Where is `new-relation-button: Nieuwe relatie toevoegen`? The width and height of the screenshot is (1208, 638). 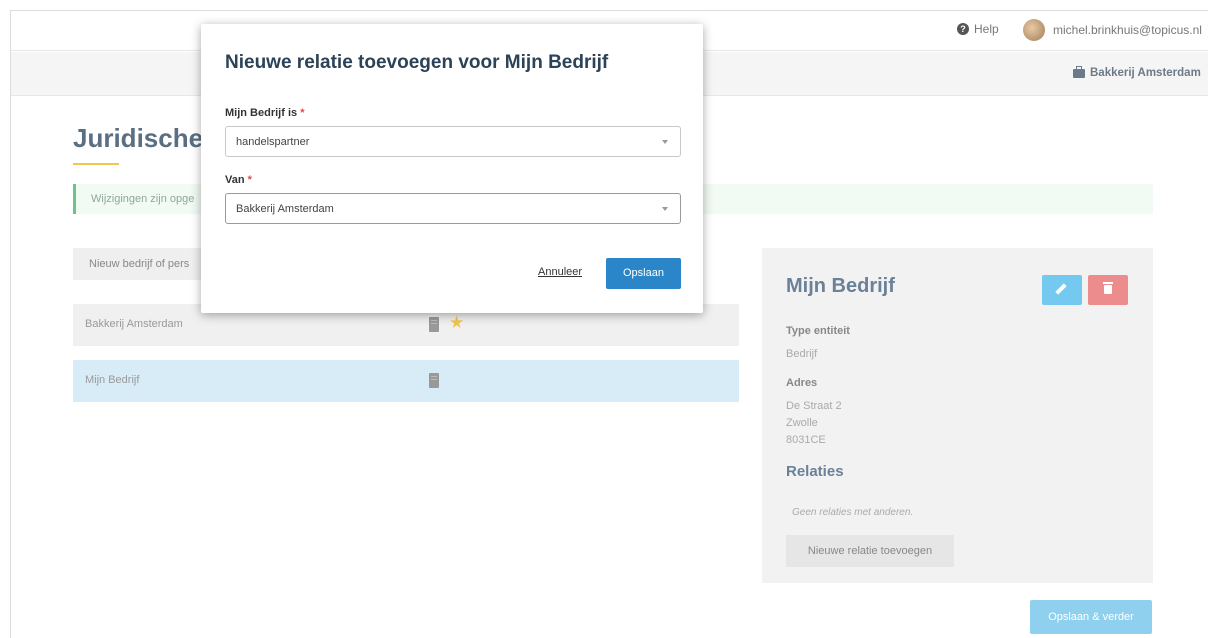 new-relation-button: Nieuwe relatie toevoegen is located at coordinates (870, 551).